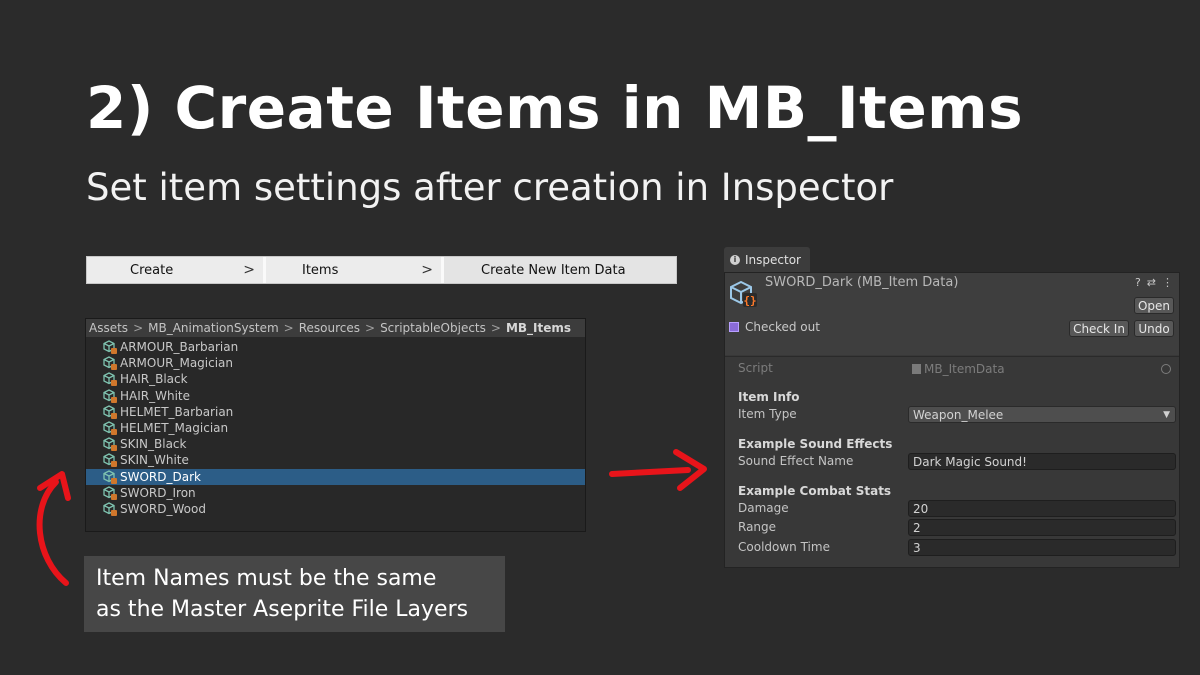 Image resolution: width=1200 pixels, height=675 pixels. Describe the element at coordinates (658, 470) in the screenshot. I see `arrow-to-inspector` at that location.